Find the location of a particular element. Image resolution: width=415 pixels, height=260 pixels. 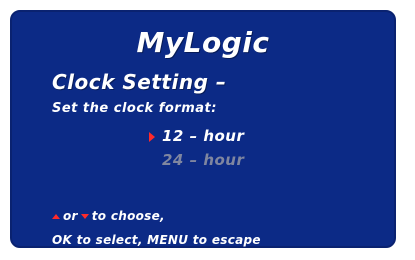

down-arrow-icon is located at coordinates (84, 216).